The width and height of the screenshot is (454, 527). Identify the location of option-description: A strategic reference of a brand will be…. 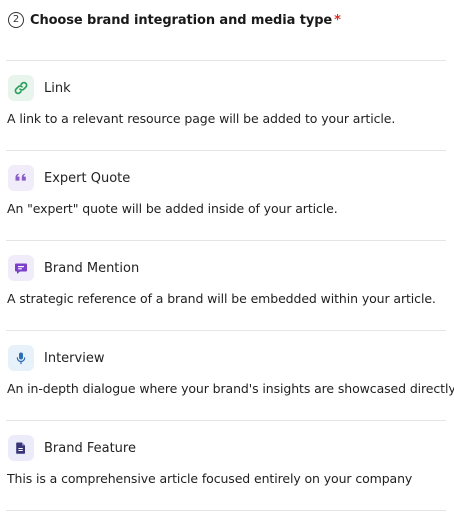
(221, 298).